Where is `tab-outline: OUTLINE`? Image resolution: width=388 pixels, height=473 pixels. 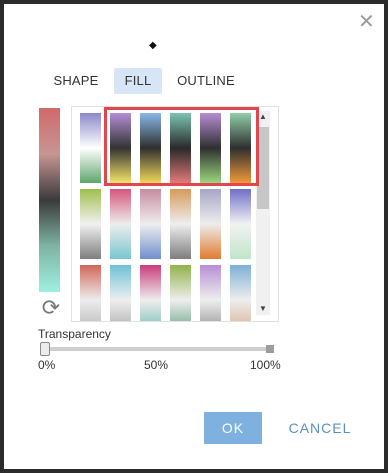 tab-outline: OUTLINE is located at coordinates (206, 81).